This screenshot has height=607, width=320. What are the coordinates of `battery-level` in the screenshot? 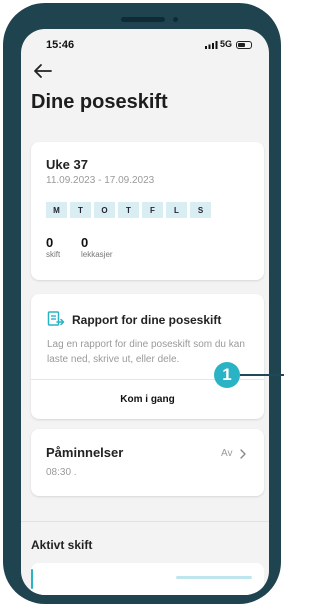 It's located at (241, 45).